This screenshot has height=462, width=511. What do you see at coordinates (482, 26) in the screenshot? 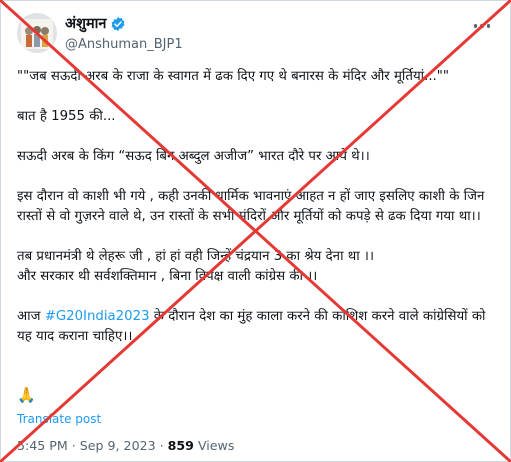
I see `more-options-icon` at bounding box center [482, 26].